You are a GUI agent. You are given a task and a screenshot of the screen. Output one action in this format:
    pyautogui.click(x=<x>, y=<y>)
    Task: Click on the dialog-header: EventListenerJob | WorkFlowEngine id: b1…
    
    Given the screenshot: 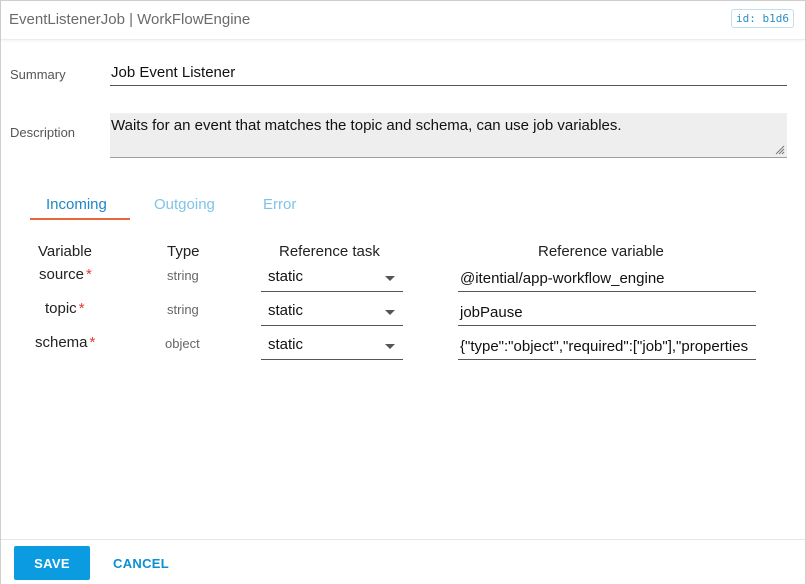 What is the action you would take?
    pyautogui.click(x=403, y=20)
    